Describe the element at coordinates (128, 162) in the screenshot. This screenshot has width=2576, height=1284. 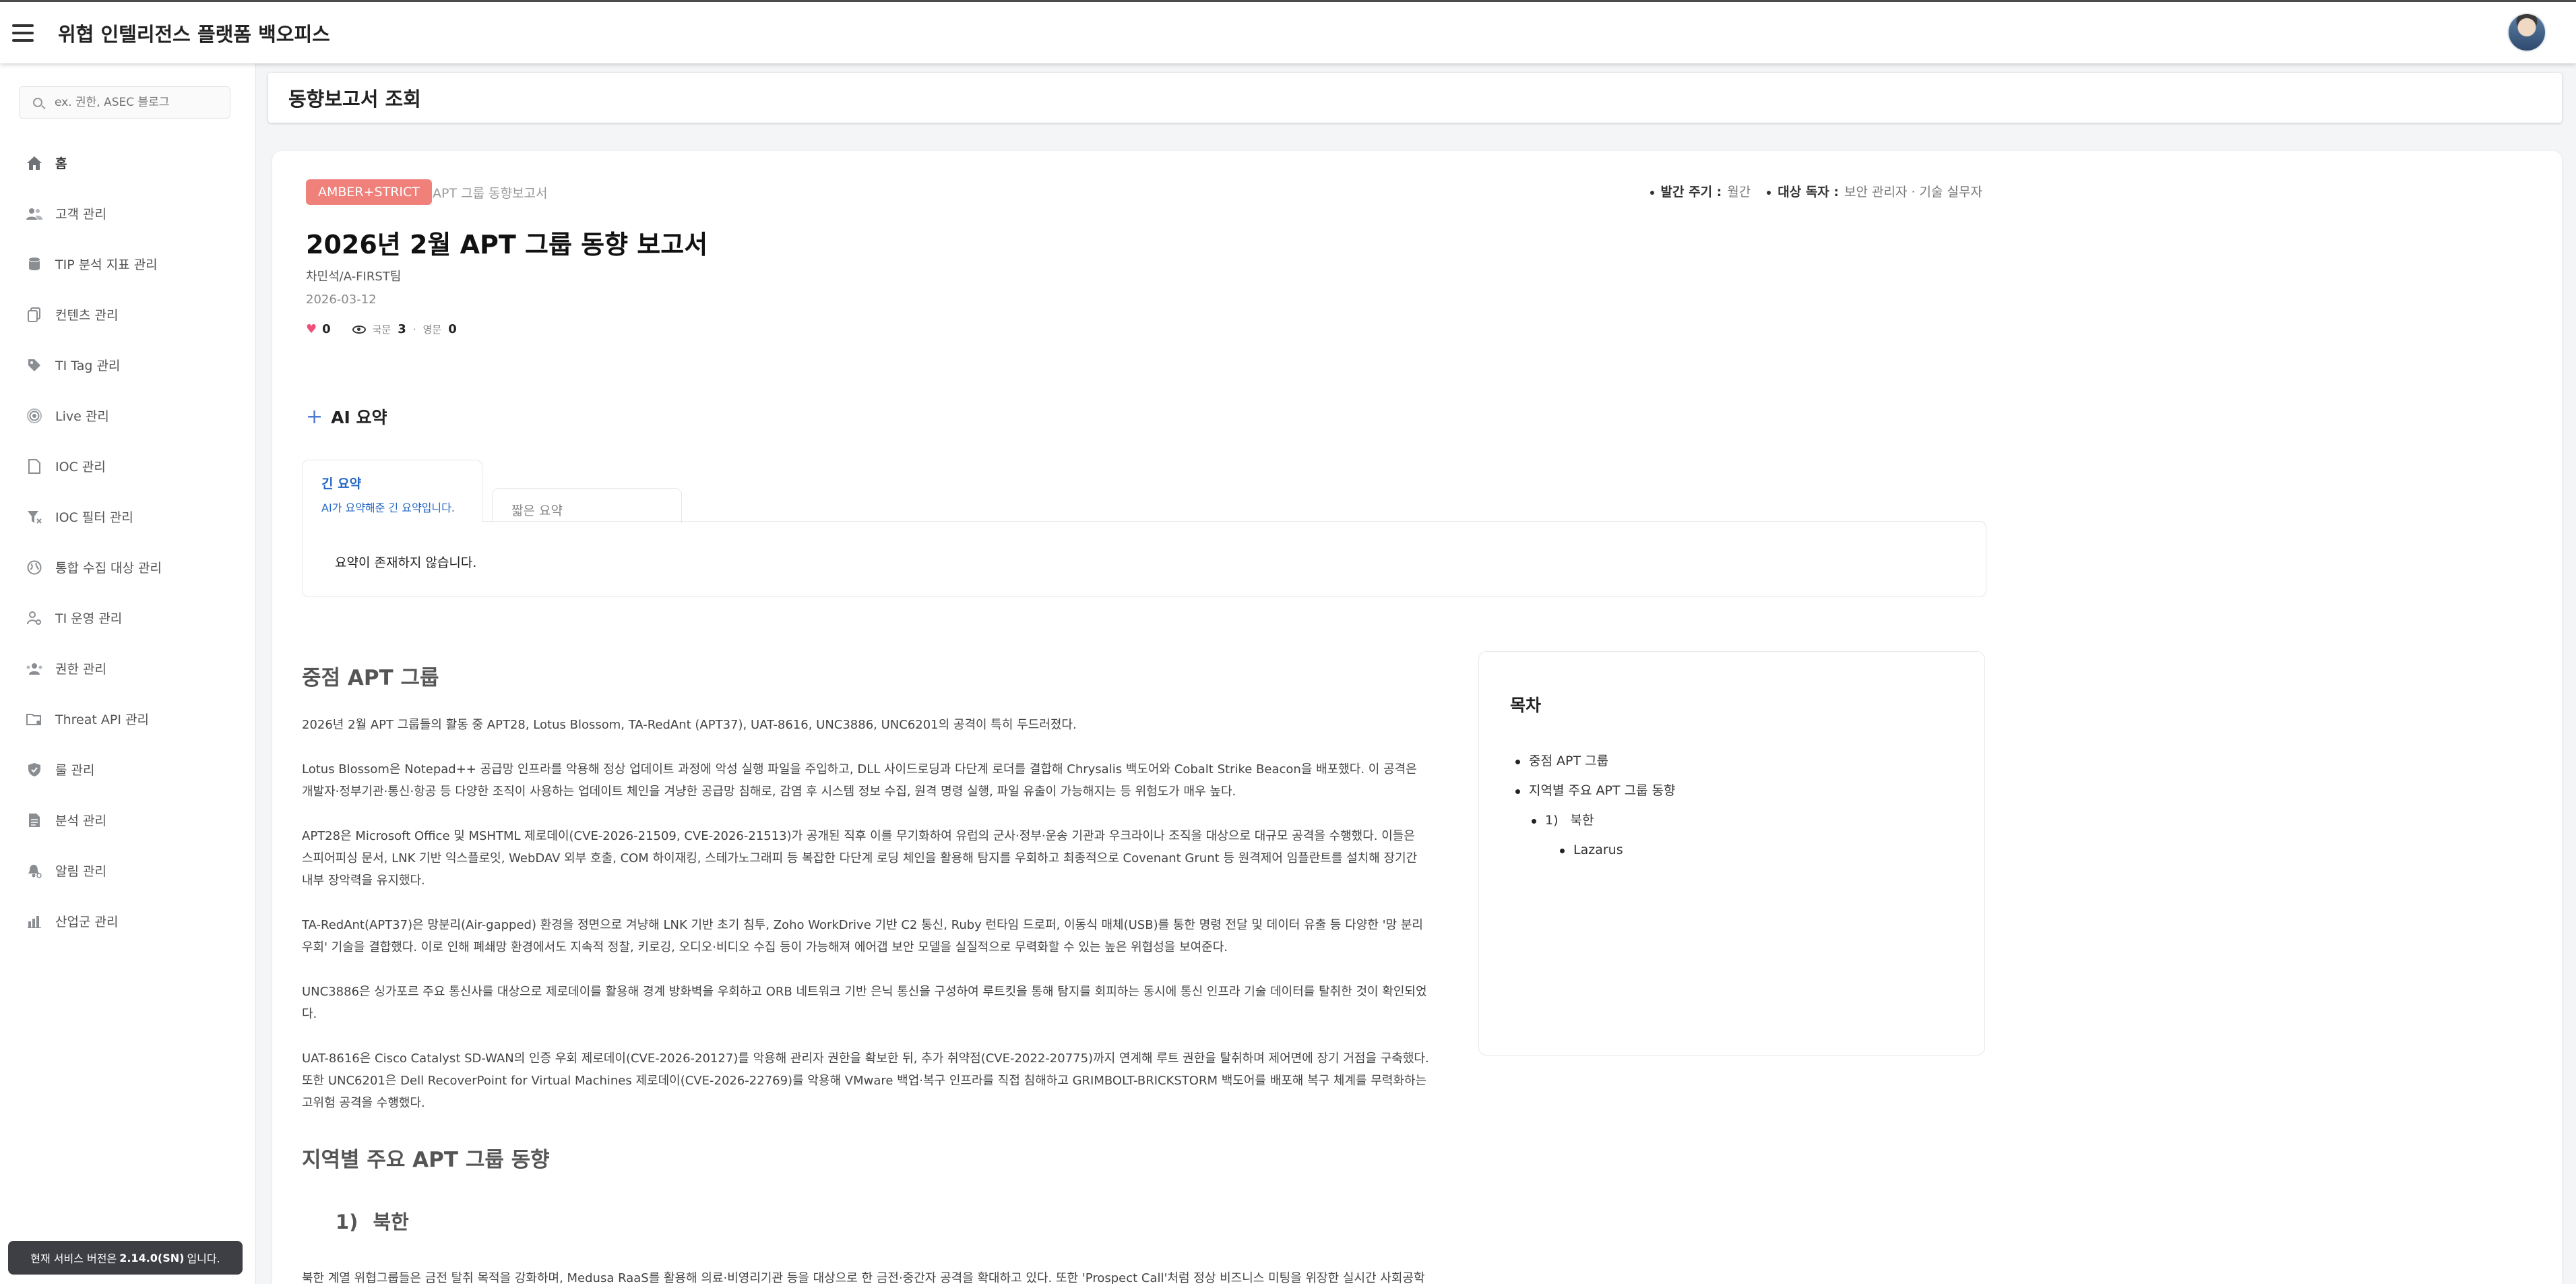
I see `sidebar-item-home: 홈` at that location.